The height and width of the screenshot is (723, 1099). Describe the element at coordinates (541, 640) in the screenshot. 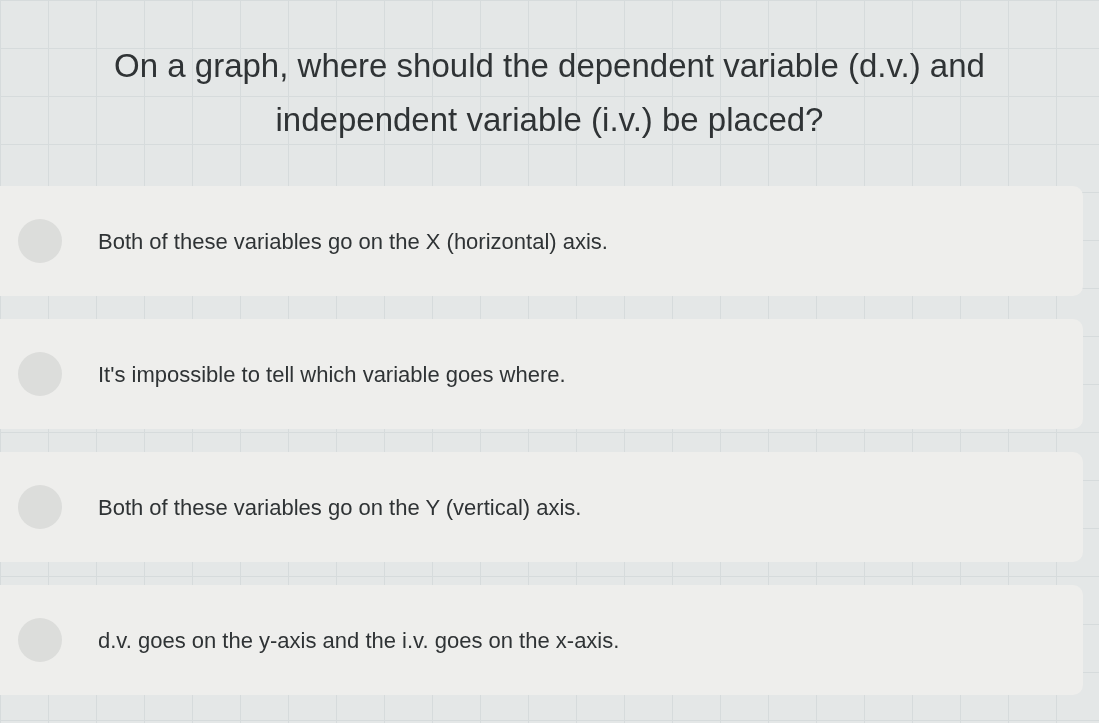

I see `answer-option: d.v. goes on the y-axis and the i.v. goes on the x-axis.` at that location.